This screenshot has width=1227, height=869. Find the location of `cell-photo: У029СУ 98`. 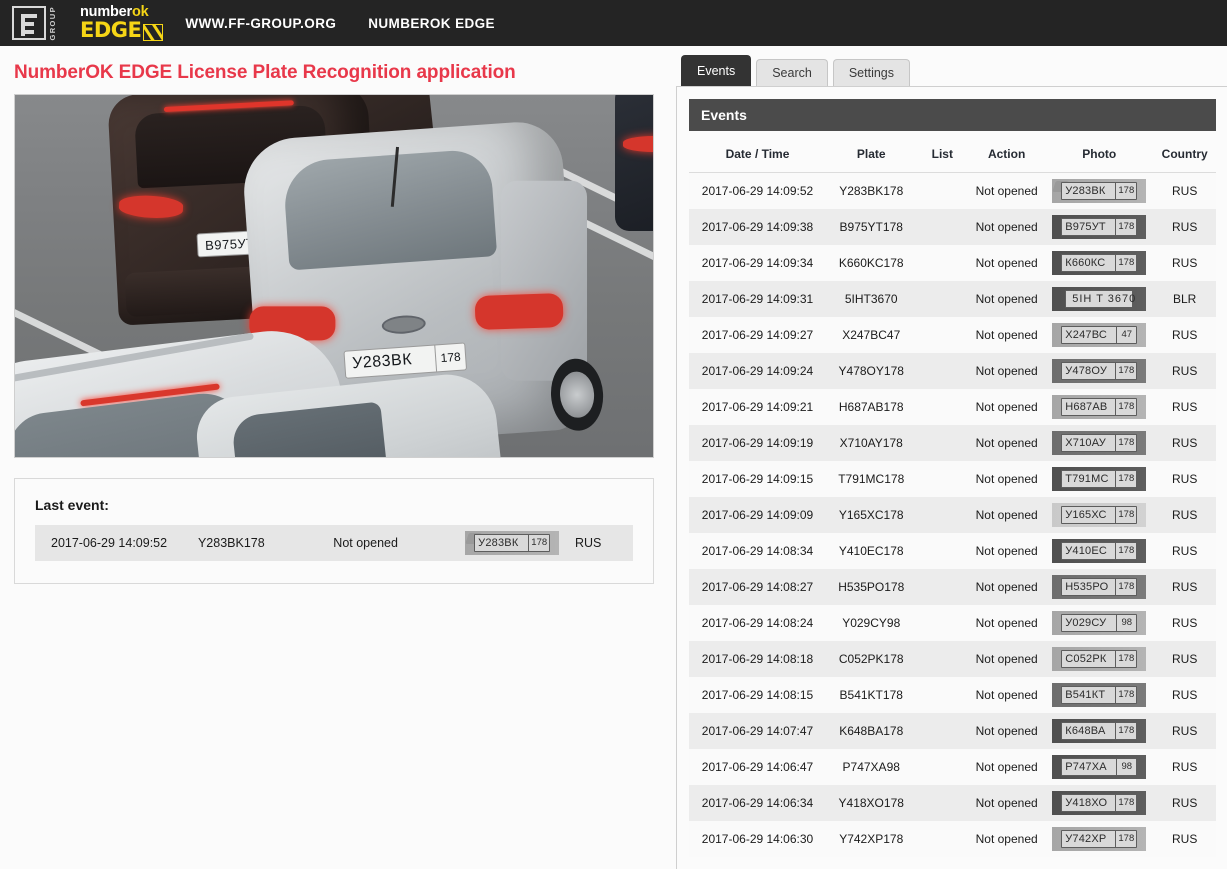

cell-photo: У029СУ 98 is located at coordinates (1099, 623).